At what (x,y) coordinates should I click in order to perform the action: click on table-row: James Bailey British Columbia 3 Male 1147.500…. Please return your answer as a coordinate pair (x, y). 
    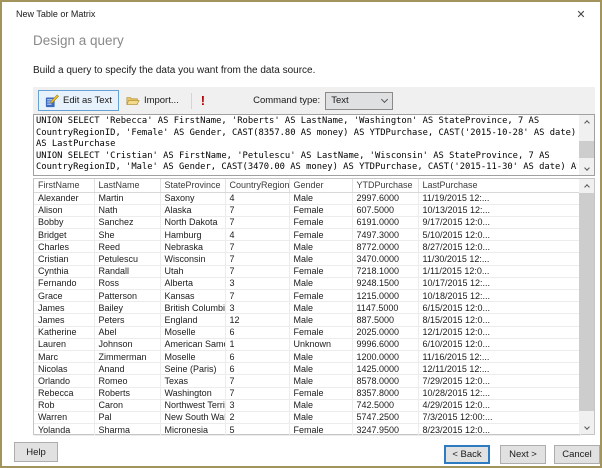
    Looking at the image, I should click on (307, 308).